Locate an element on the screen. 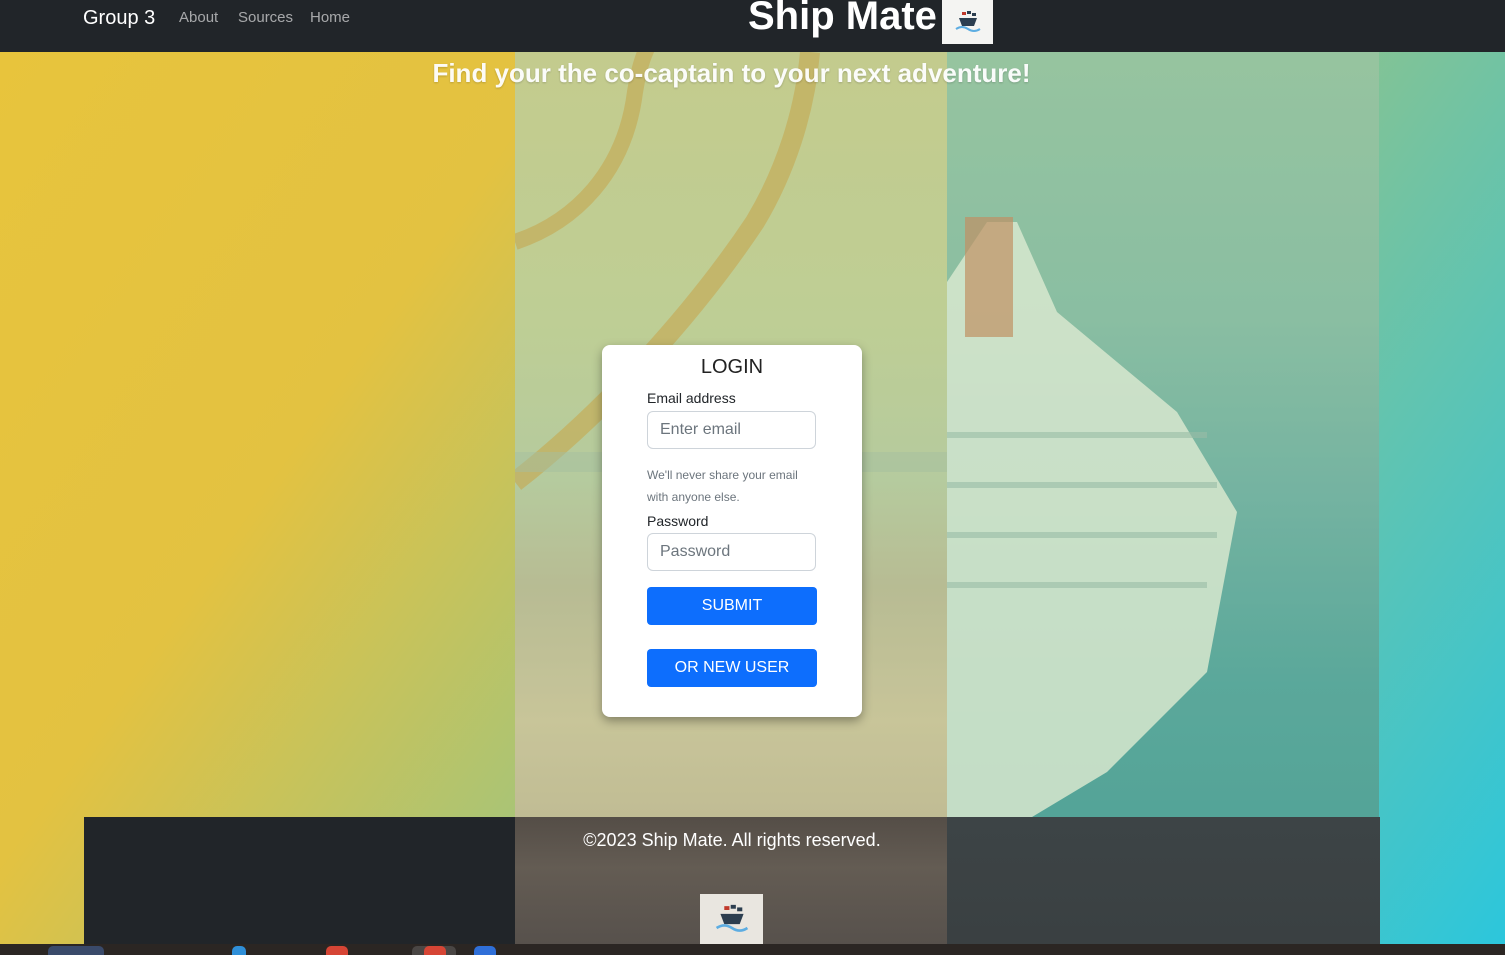 The height and width of the screenshot is (955, 1505). site-title: Ship Mate is located at coordinates (842, 19).